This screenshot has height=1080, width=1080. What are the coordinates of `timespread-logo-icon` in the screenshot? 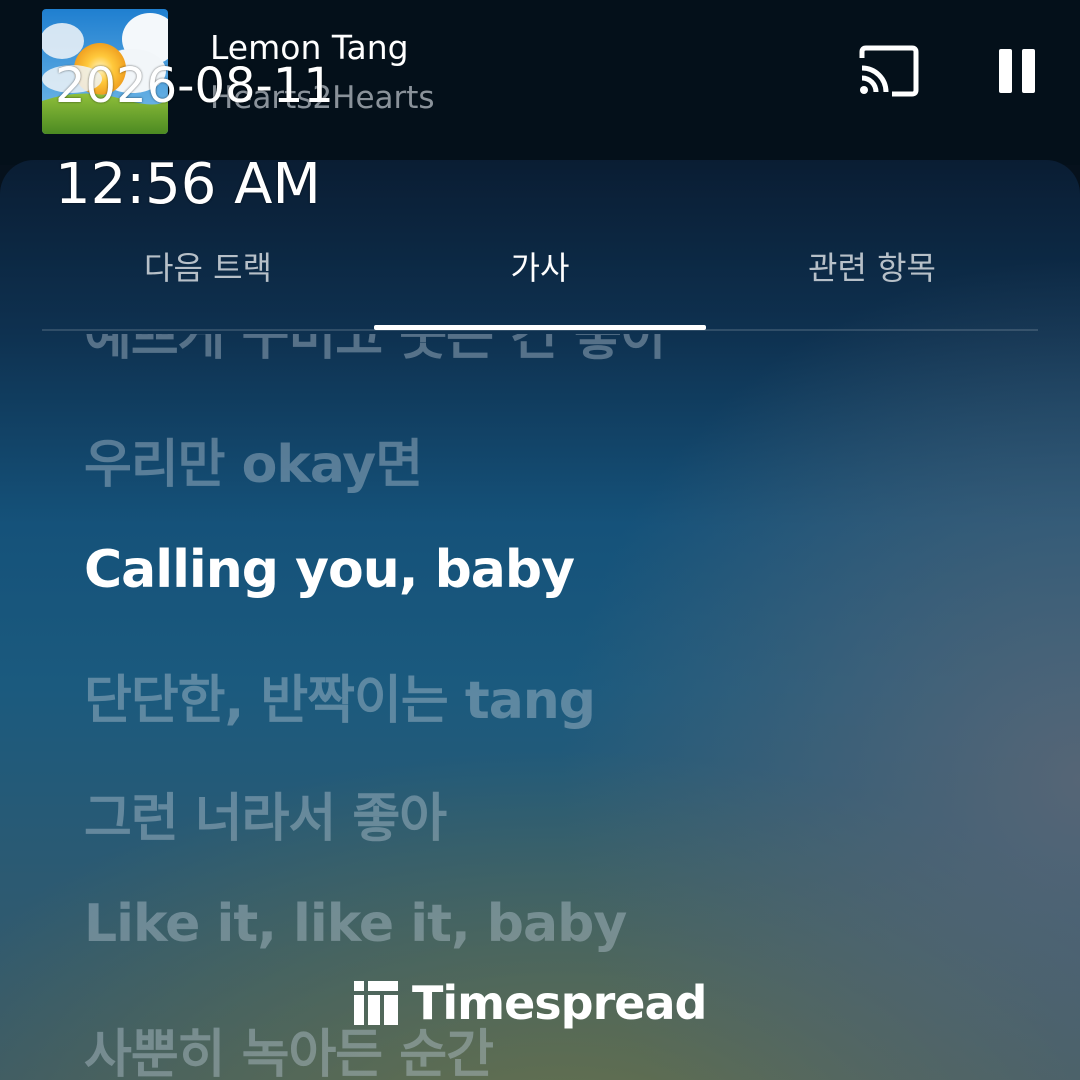 It's located at (376, 1003).